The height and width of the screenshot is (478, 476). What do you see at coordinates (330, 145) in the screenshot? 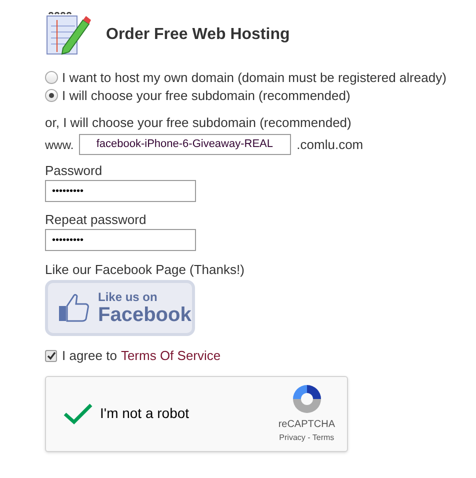
I see `suffix-text: .comlu.com` at bounding box center [330, 145].